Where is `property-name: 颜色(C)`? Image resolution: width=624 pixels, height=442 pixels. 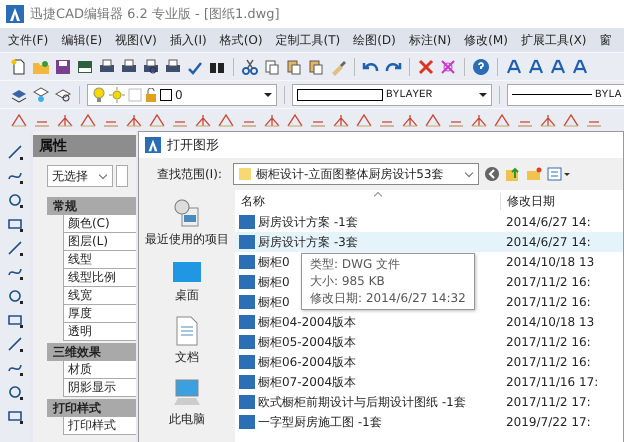 property-name: 颜色(C) is located at coordinates (88, 223).